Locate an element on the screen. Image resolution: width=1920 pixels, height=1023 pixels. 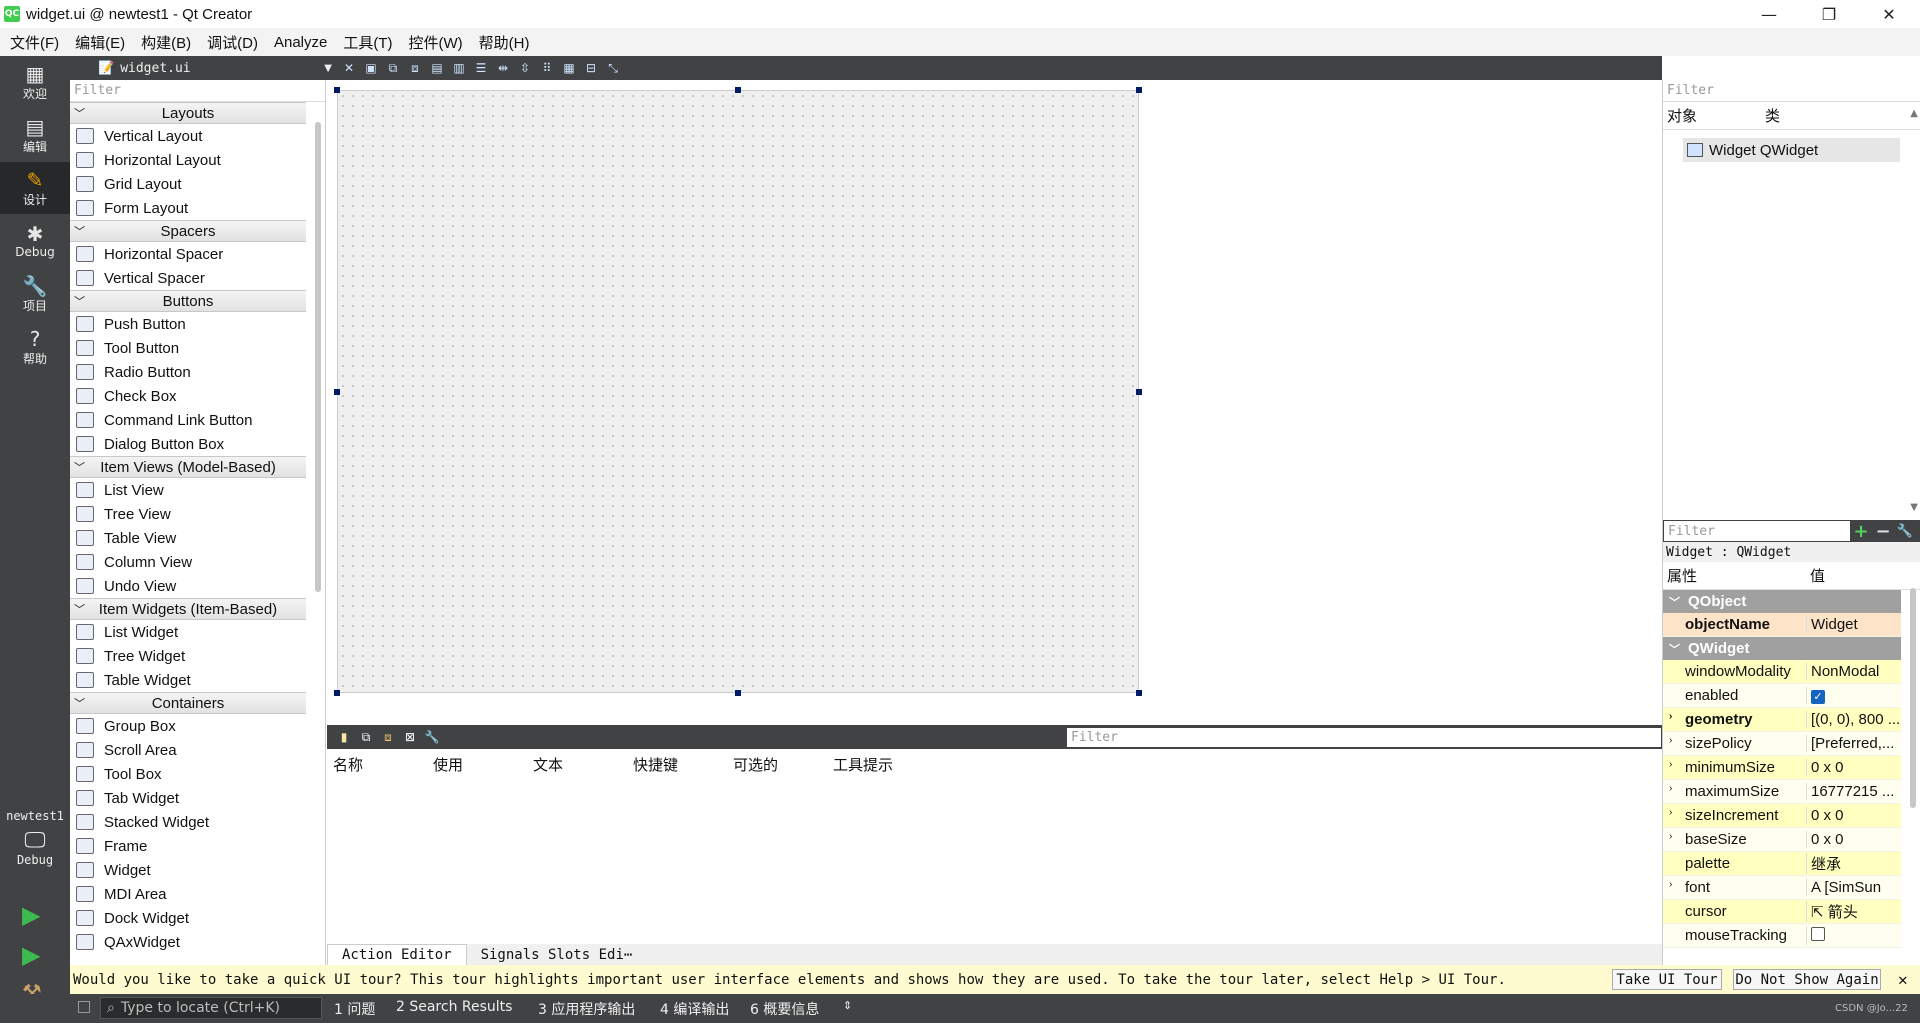
widget-box-scrollbar is located at coordinates (318, 357).